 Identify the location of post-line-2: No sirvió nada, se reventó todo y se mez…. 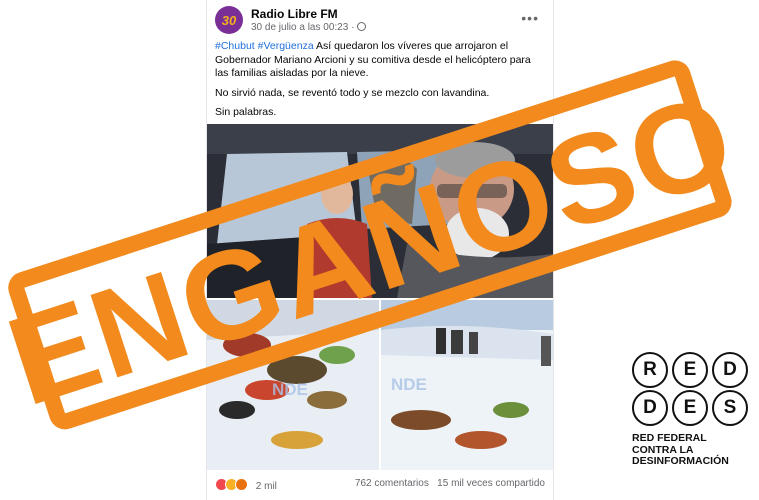
(352, 92).